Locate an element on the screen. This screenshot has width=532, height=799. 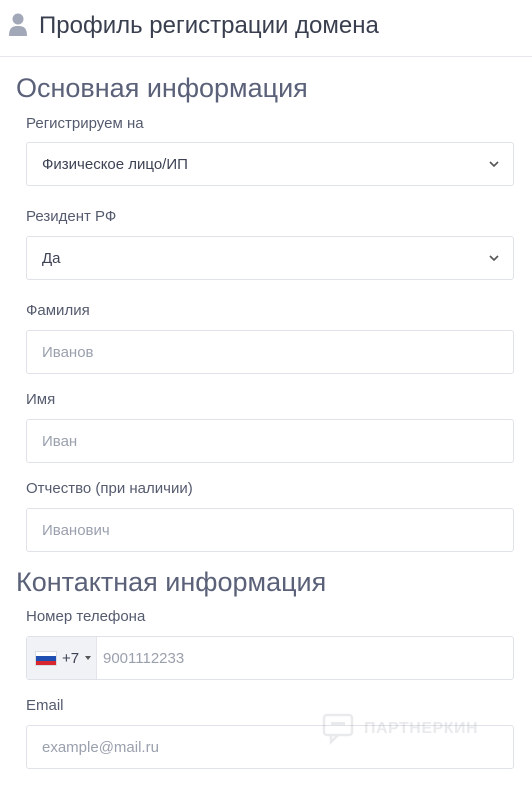
chat-bubble-icon is located at coordinates (338, 729).